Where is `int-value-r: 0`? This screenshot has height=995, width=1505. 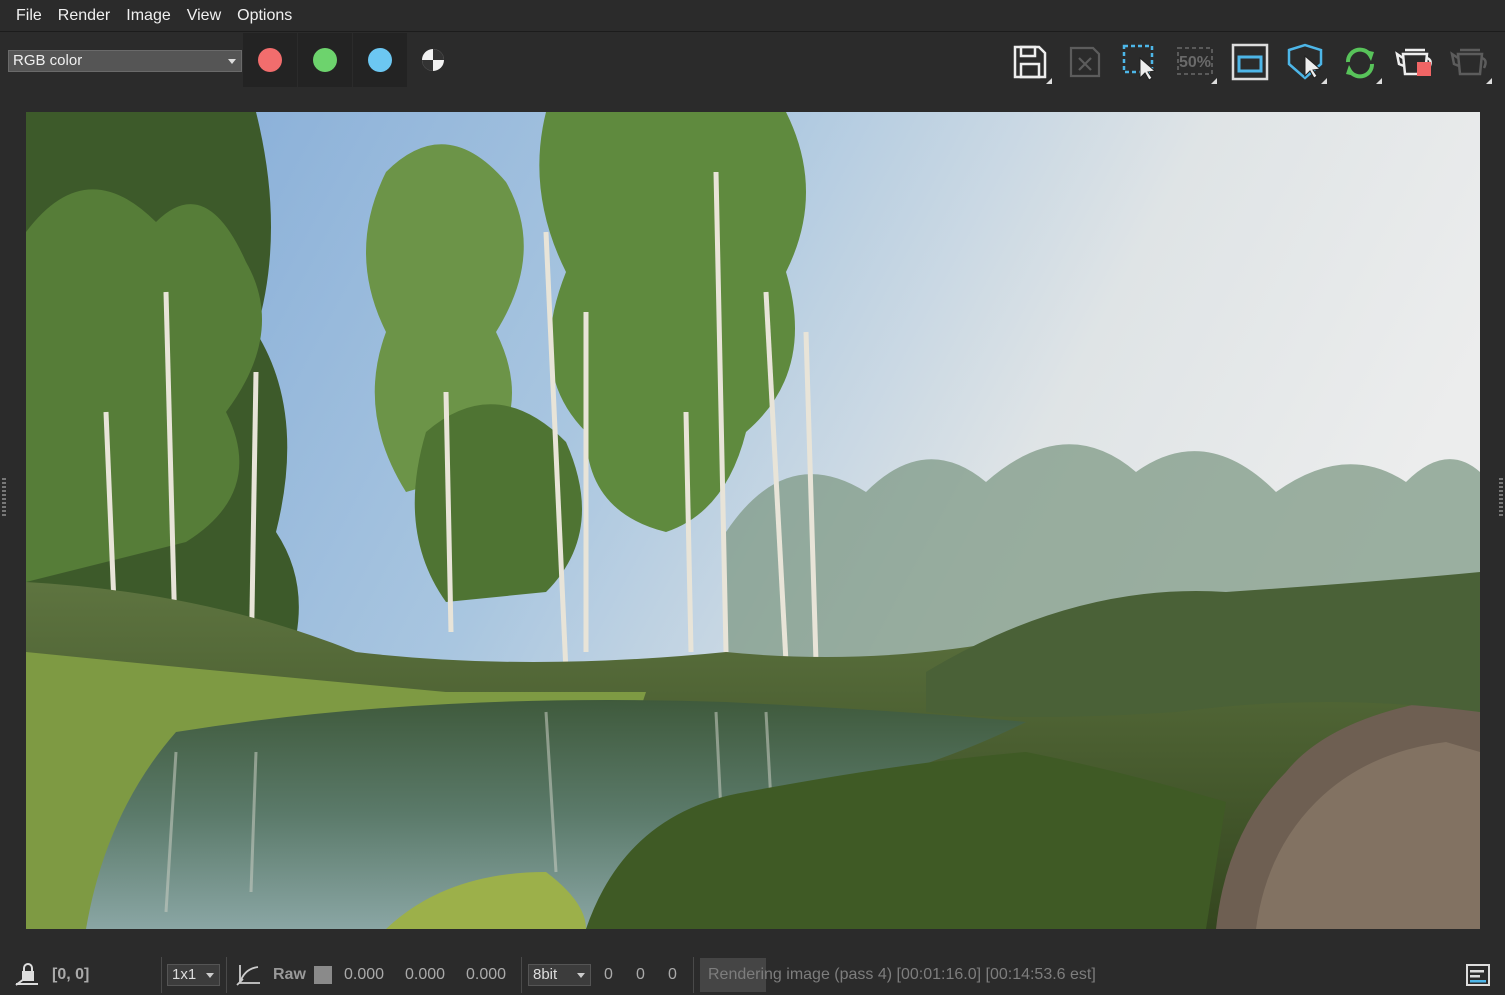 int-value-r: 0 is located at coordinates (608, 974).